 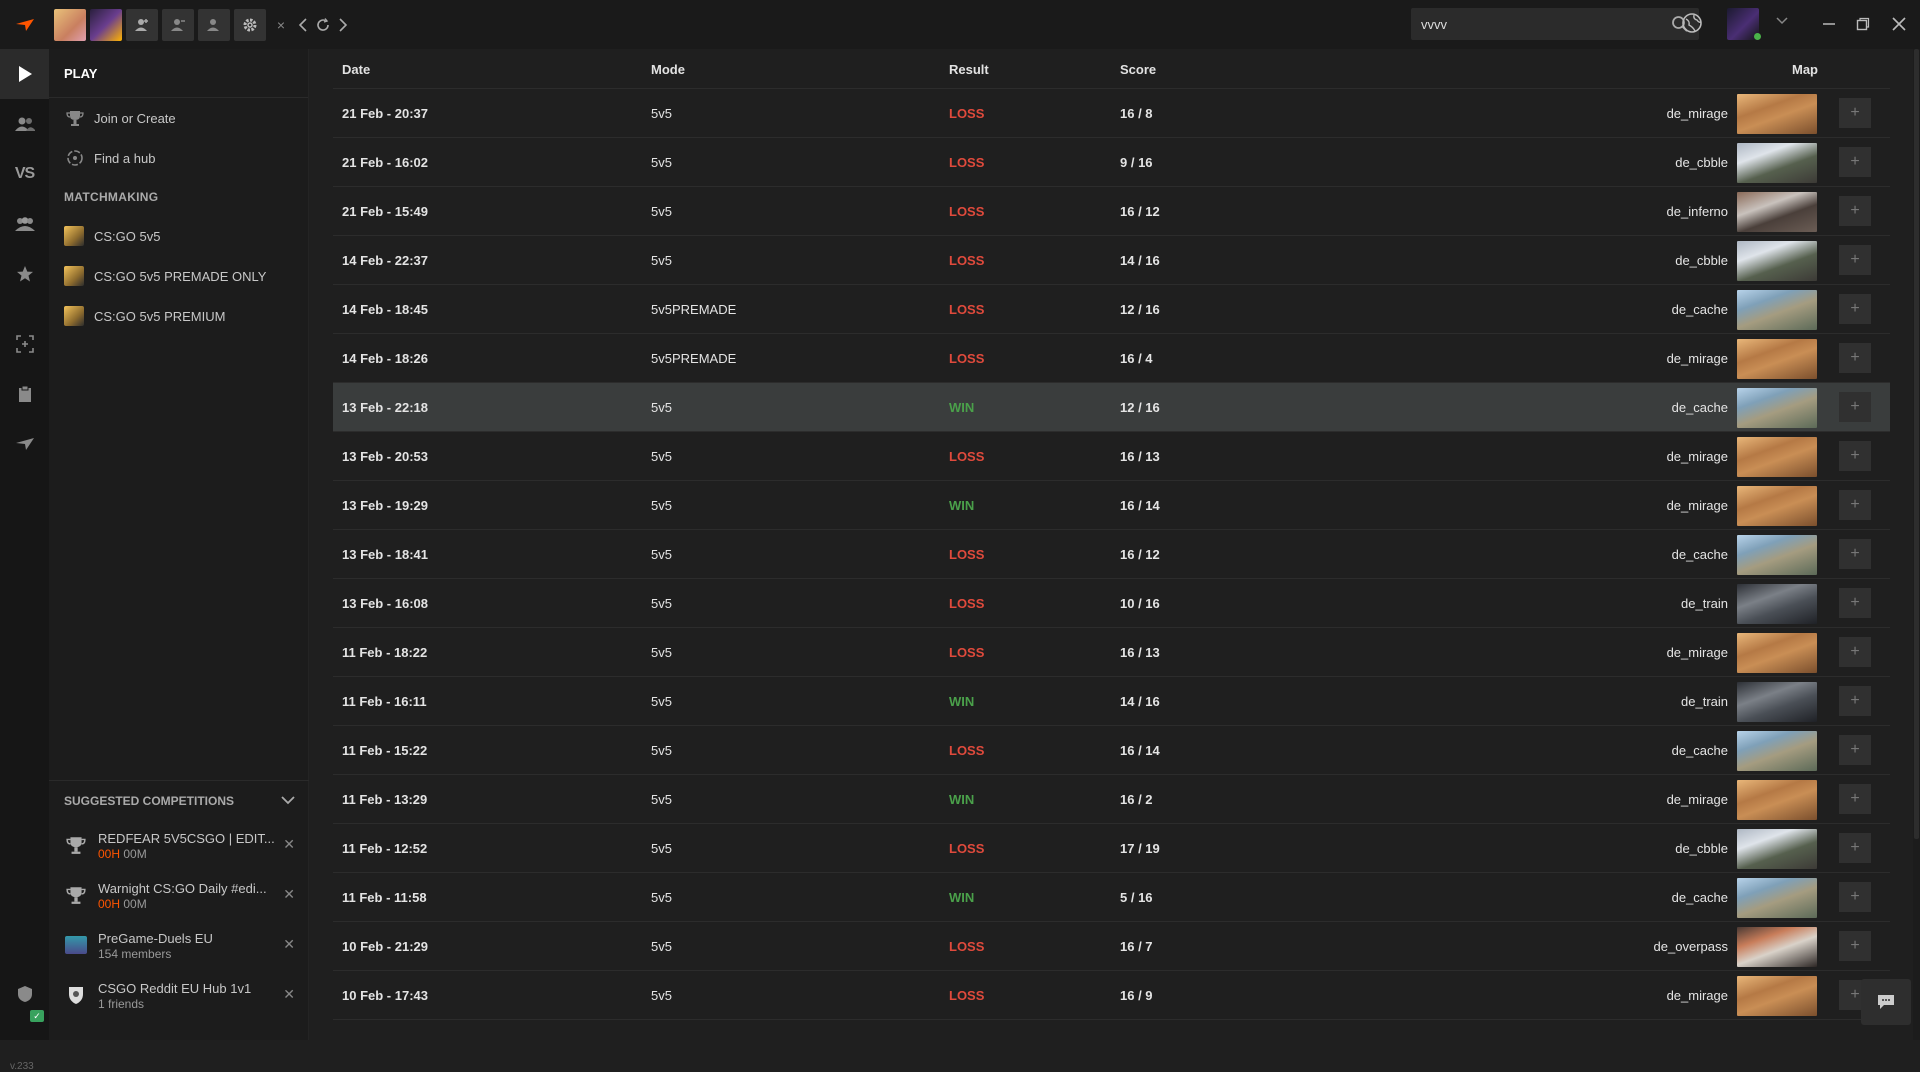 What do you see at coordinates (250, 24) in the screenshot?
I see `settings-gear-icon` at bounding box center [250, 24].